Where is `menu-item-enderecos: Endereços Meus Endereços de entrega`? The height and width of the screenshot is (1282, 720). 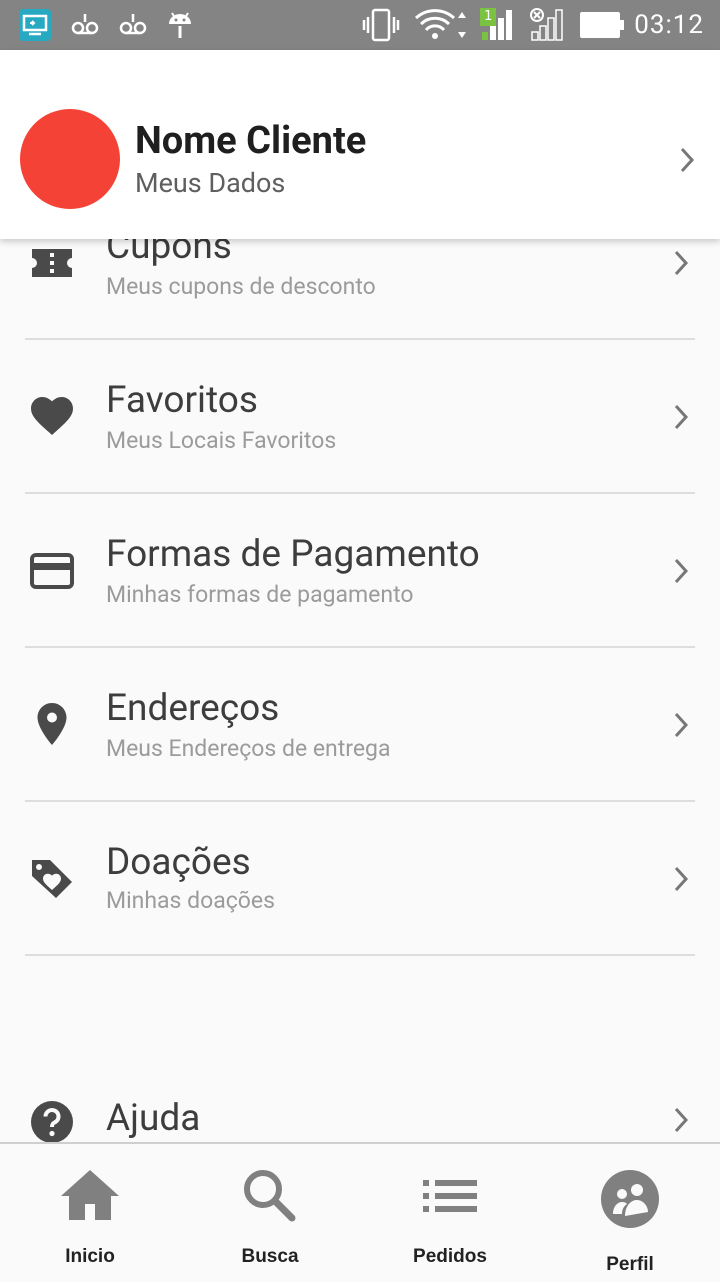
menu-item-enderecos: Endereços Meus Endereços de entrega is located at coordinates (360, 725).